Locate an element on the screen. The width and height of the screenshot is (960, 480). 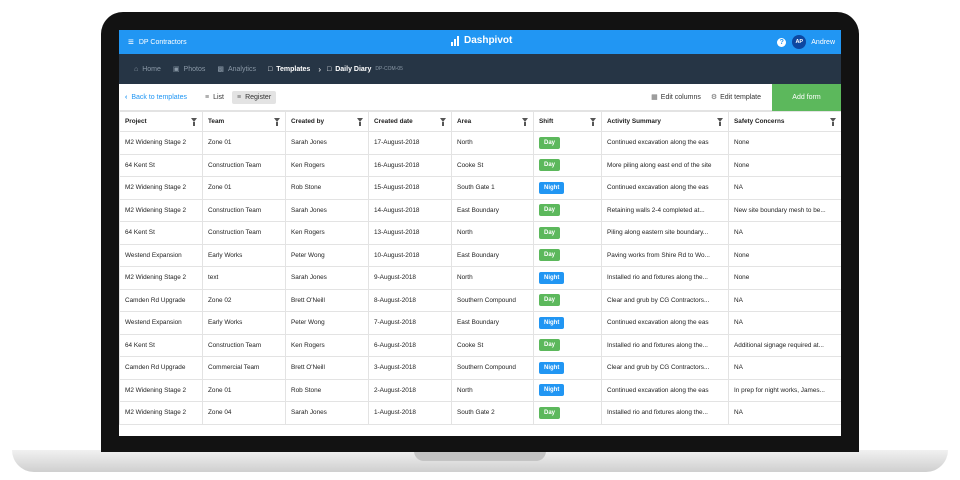
user-name: Andrew is located at coordinates (823, 42).